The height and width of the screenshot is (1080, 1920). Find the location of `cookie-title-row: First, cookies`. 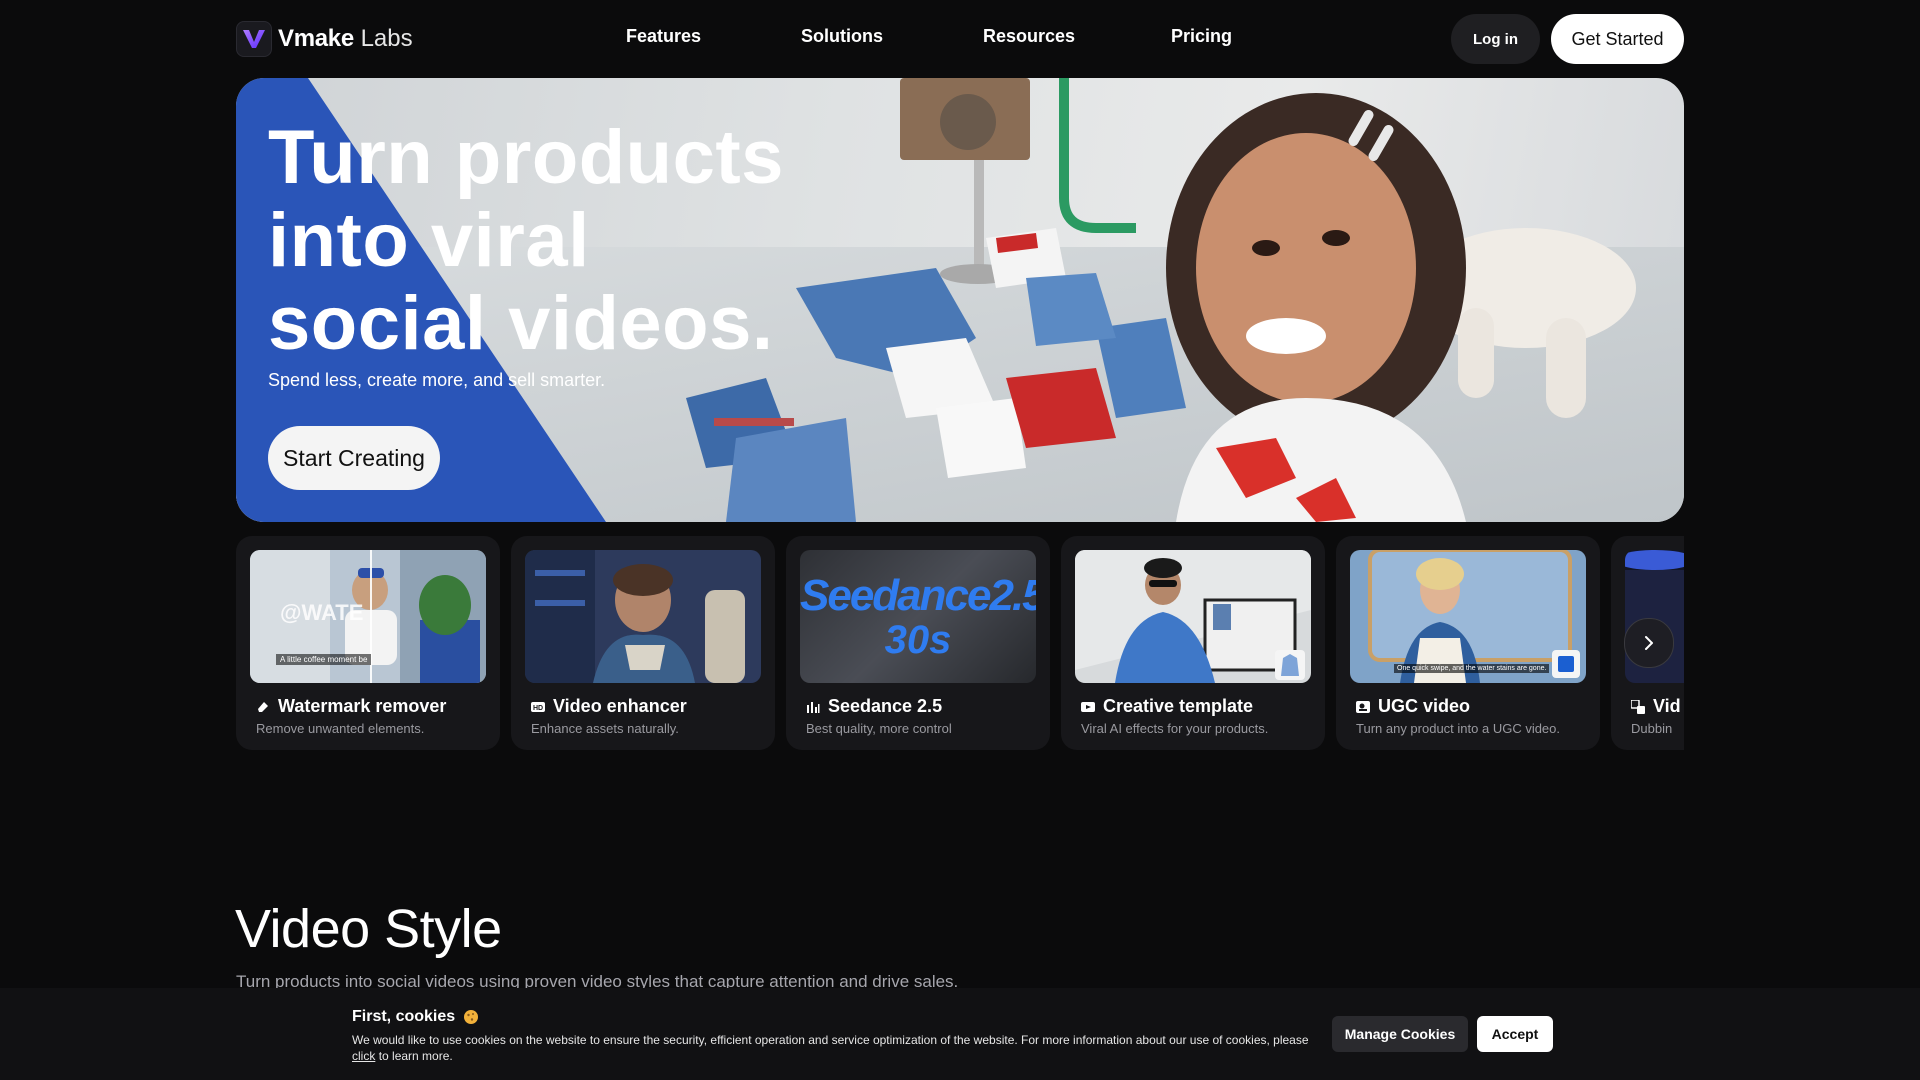

cookie-title-row: First, cookies is located at coordinates (415, 1017).